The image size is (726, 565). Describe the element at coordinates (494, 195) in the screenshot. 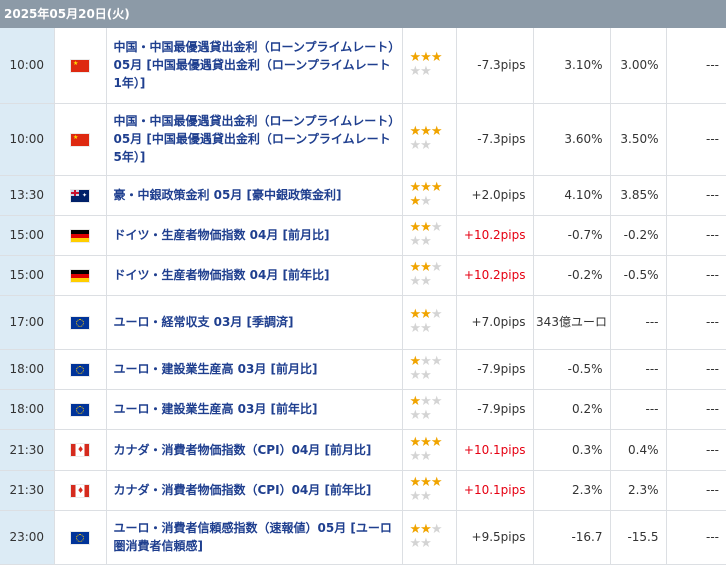

I see `pips-value: +2.0pips` at that location.